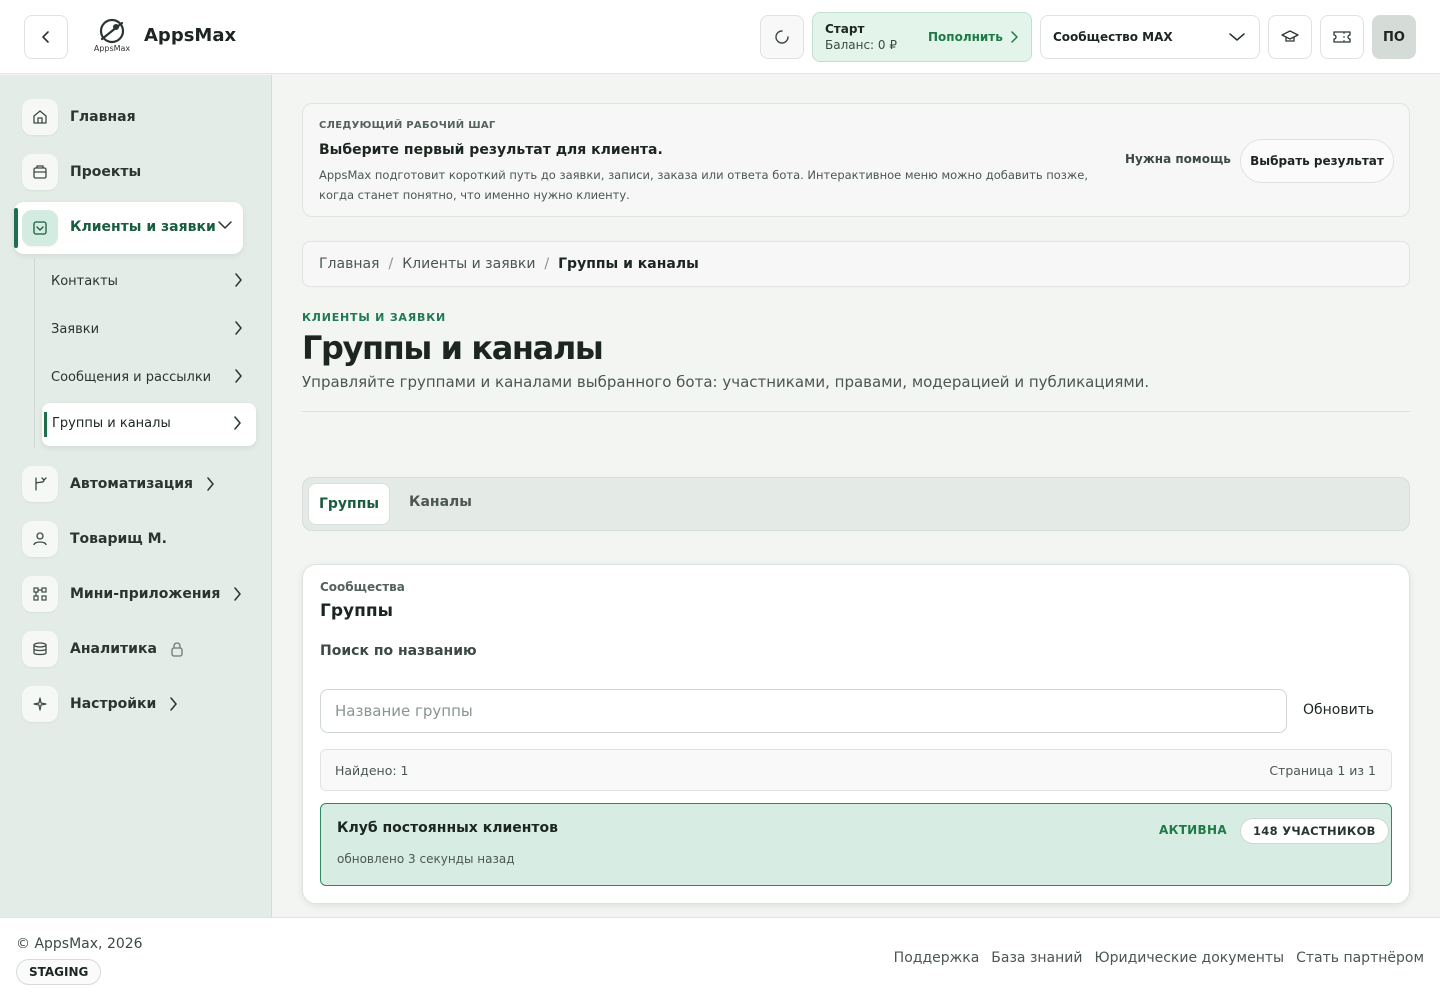 The image size is (1440, 1000). Describe the element at coordinates (349, 264) in the screenshot. I see `breadcrumb-link-home: Главная` at that location.